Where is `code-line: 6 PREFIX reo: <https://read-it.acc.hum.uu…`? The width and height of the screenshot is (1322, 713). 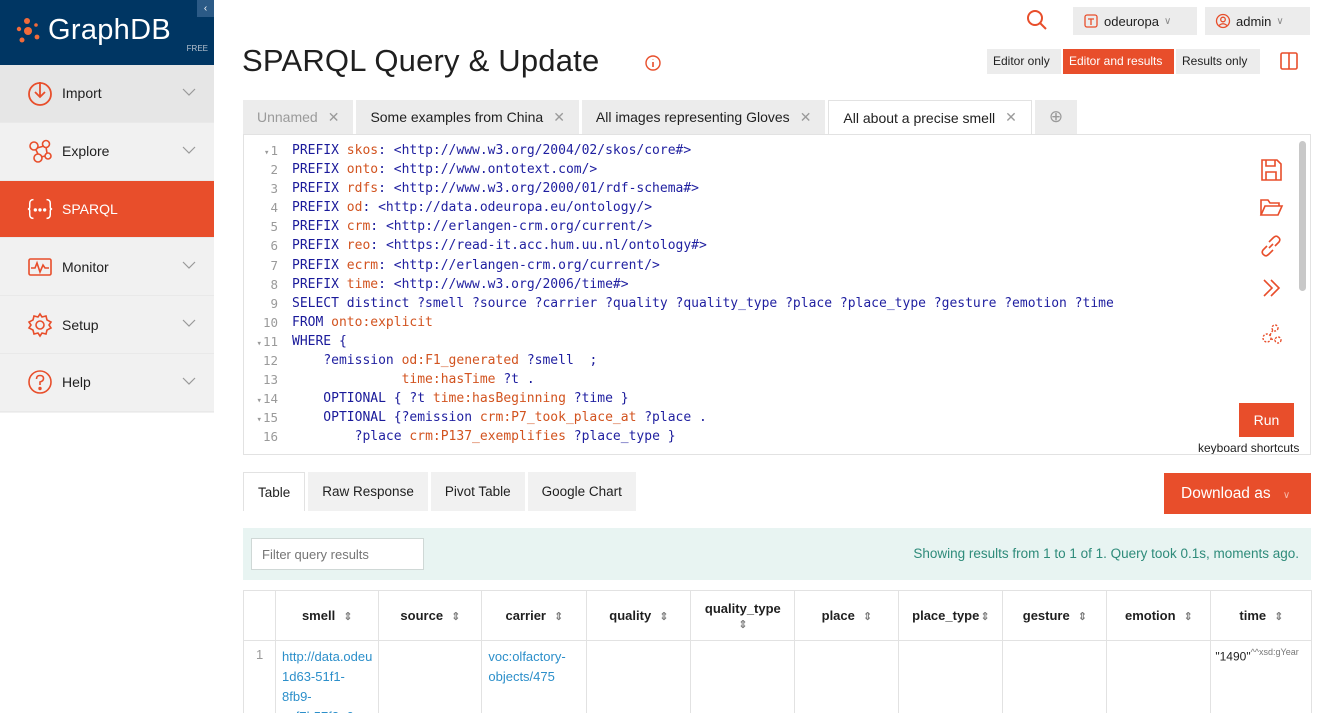 code-line: 6 PREFIX reo: <https://read-it.acc.hum.uu… is located at coordinates (679, 245).